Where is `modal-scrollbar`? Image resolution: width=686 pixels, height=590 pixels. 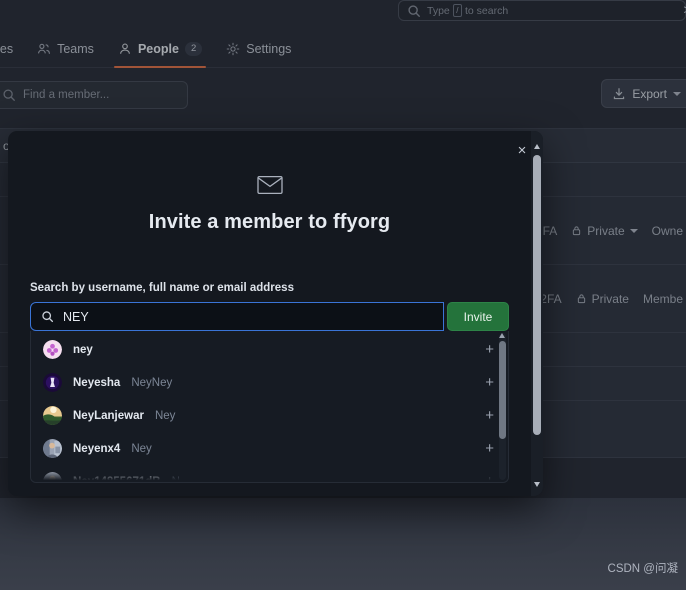
modal-scrollbar is located at coordinates (537, 313).